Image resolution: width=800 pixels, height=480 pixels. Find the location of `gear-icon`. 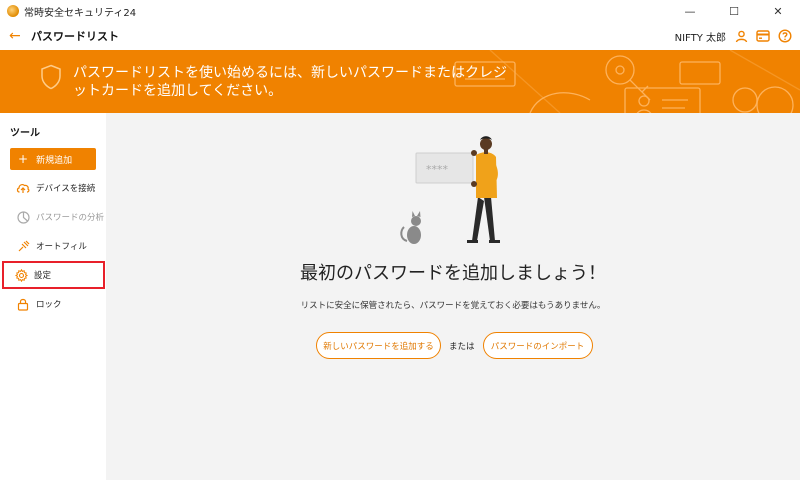

gear-icon is located at coordinates (21, 275).